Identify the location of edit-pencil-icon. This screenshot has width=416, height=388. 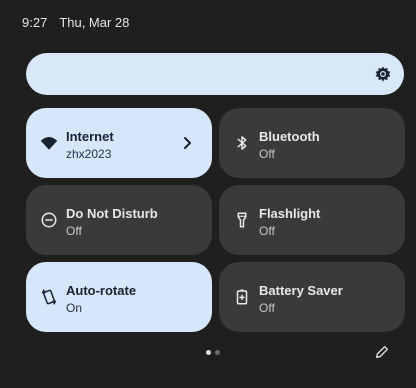
(382, 352).